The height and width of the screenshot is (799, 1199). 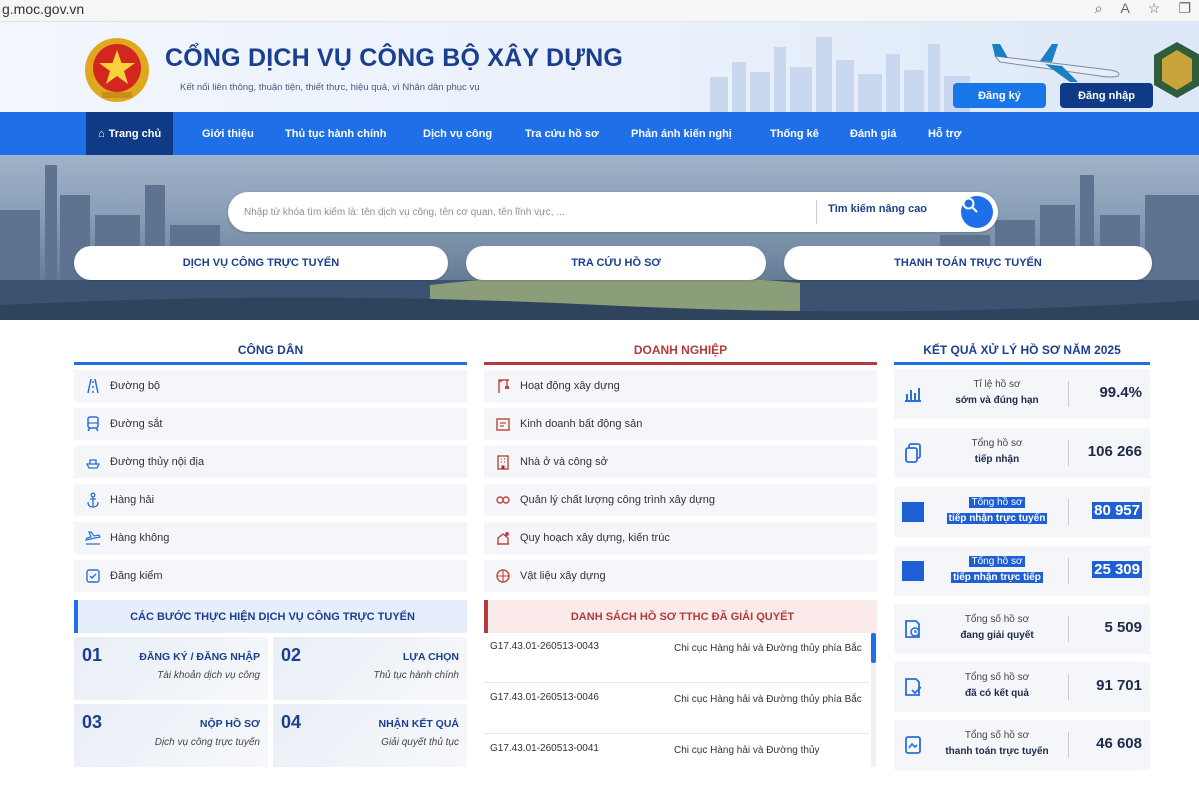 What do you see at coordinates (913, 687) in the screenshot?
I see `document-check-icon` at bounding box center [913, 687].